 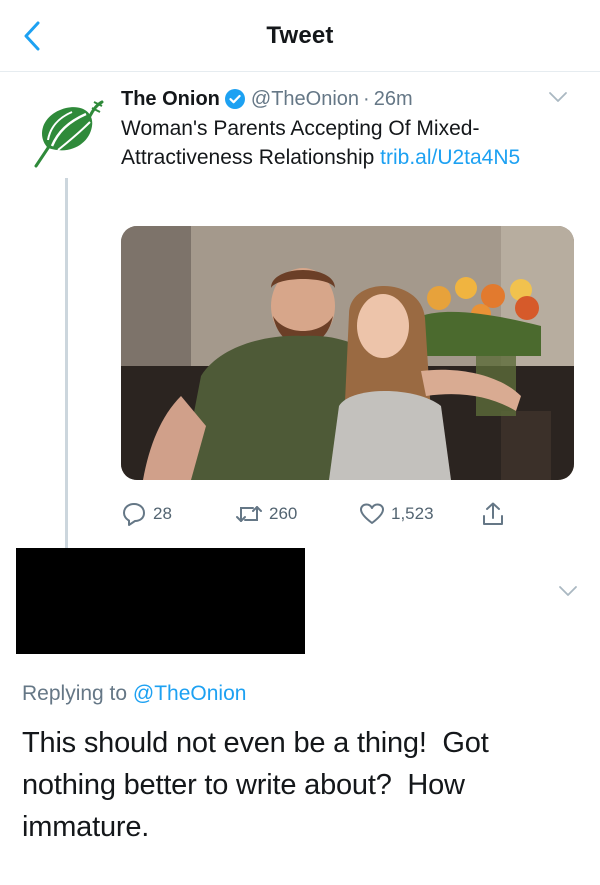 I want to click on share-button, so click(x=496, y=514).